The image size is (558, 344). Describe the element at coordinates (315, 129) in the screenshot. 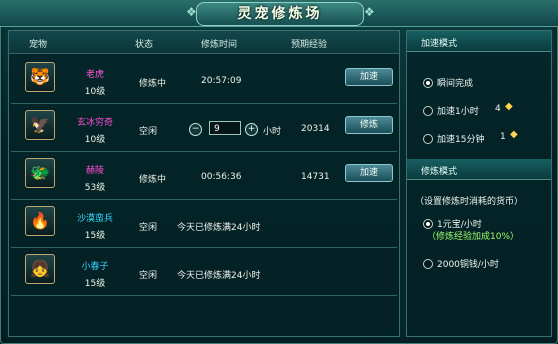

I see `expected-exp: 20314` at that location.